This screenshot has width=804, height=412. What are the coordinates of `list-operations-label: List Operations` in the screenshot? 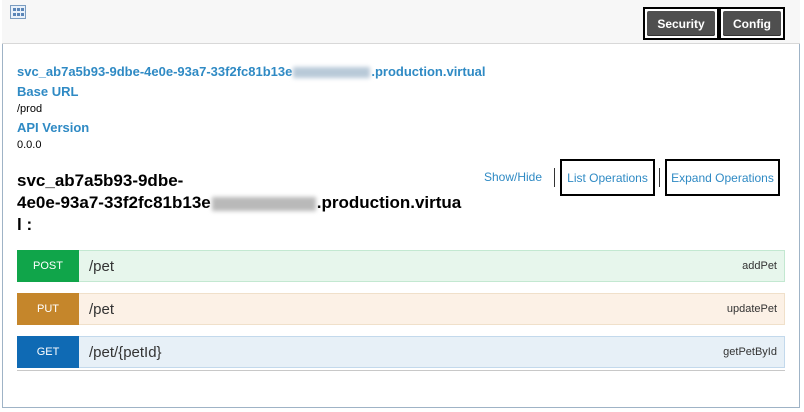 It's located at (607, 177).